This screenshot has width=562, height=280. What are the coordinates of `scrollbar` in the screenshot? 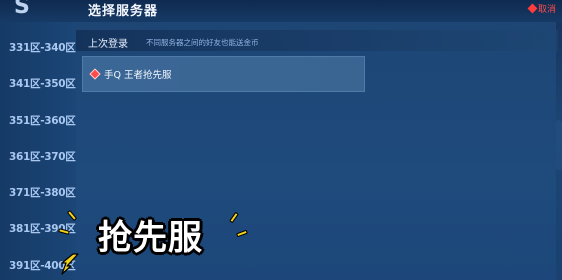 It's located at (559, 145).